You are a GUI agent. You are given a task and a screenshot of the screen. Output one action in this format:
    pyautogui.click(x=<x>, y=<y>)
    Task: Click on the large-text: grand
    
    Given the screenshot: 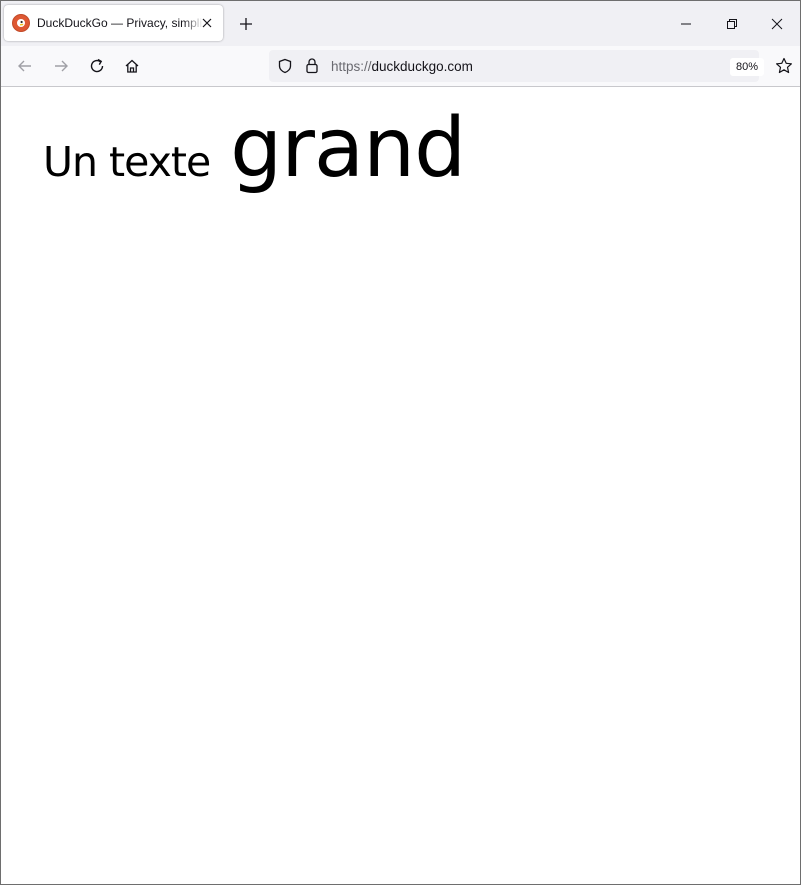 What is the action you would take?
    pyautogui.click(x=348, y=148)
    